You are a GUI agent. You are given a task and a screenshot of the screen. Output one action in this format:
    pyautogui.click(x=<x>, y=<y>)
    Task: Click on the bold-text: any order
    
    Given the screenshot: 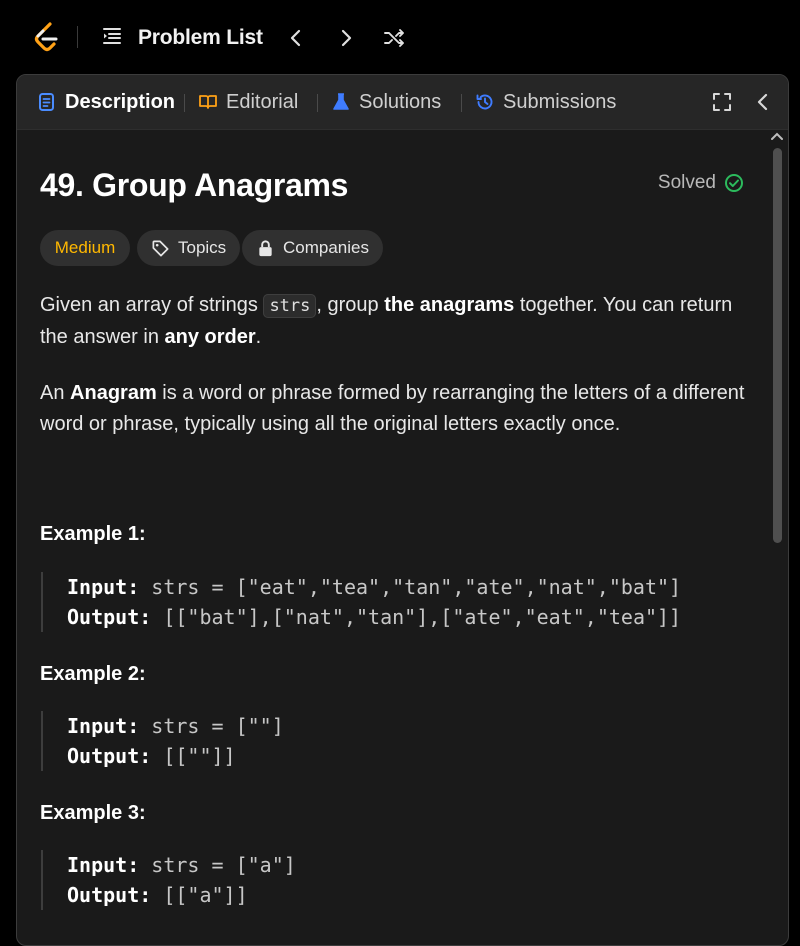 What is the action you would take?
    pyautogui.click(x=210, y=337)
    